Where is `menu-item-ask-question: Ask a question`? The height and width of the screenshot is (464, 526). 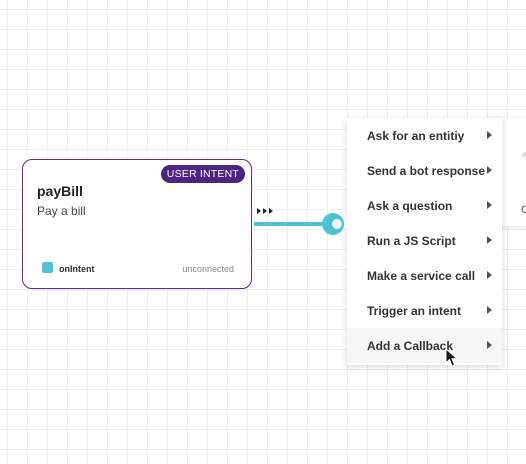 menu-item-ask-question: Ask a question is located at coordinates (424, 205).